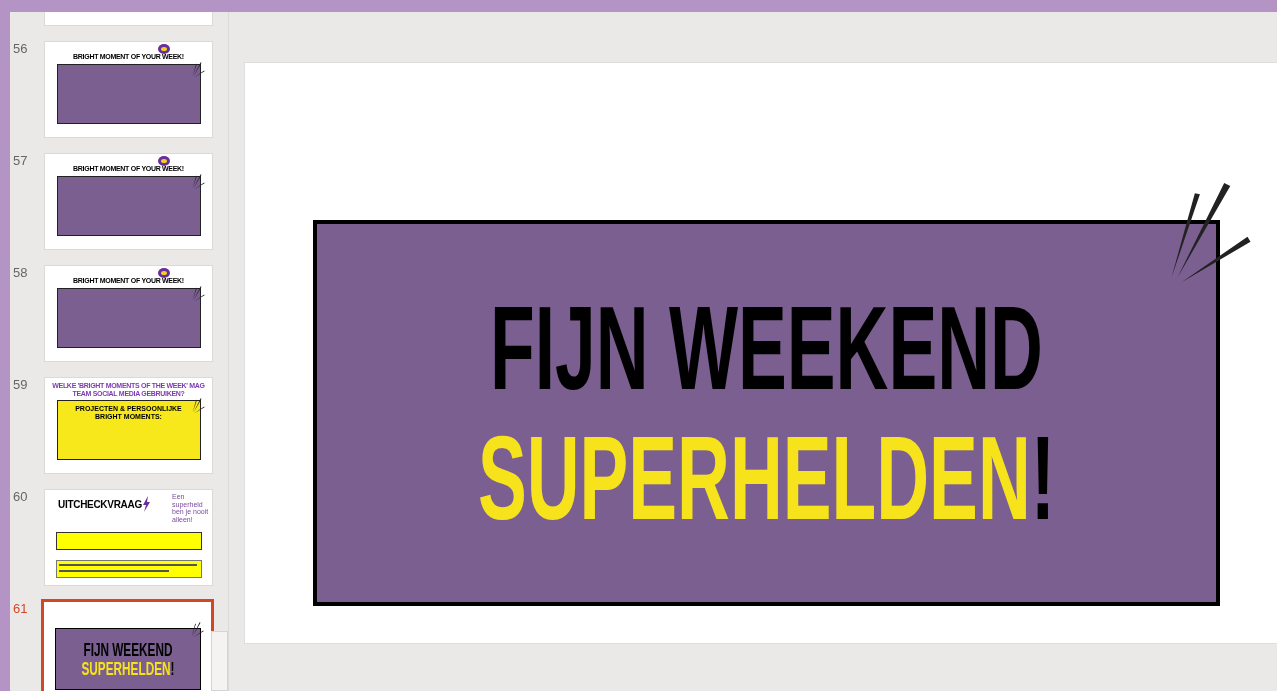 Image resolution: width=1277 pixels, height=691 pixels. What do you see at coordinates (145, 504) in the screenshot?
I see `lightning-icon` at bounding box center [145, 504].